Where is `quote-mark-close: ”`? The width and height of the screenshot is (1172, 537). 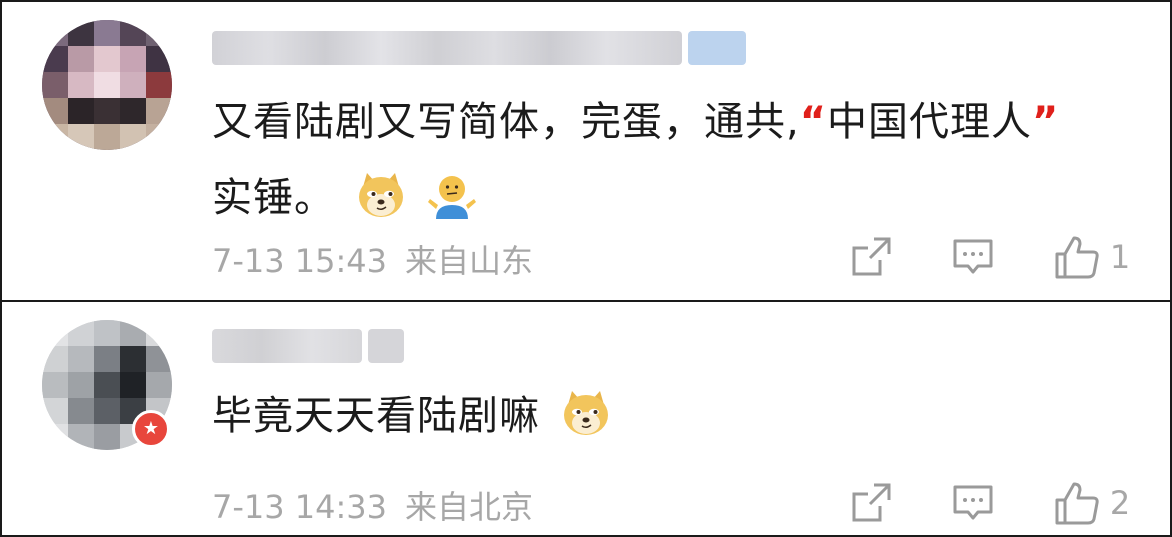
quote-mark-close: ” is located at coordinates (1046, 122).